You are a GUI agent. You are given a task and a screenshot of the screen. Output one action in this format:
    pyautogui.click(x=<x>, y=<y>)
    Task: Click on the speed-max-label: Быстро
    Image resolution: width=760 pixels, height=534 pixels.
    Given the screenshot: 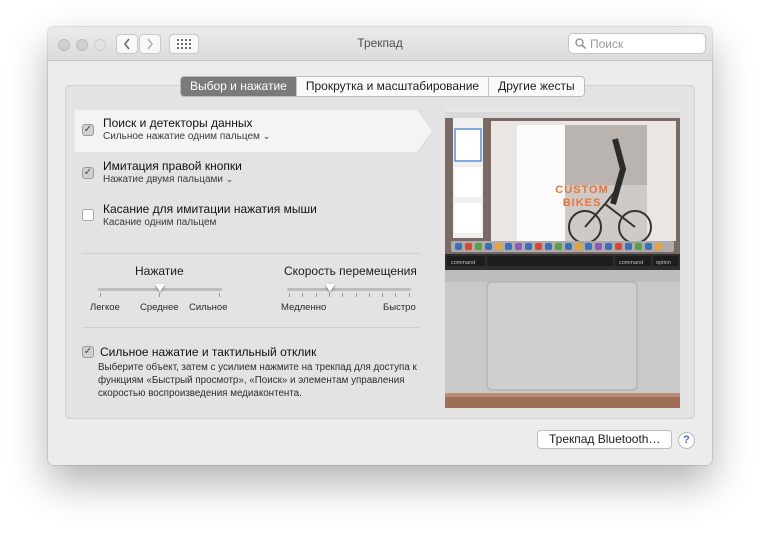 What is the action you would take?
    pyautogui.click(x=399, y=307)
    